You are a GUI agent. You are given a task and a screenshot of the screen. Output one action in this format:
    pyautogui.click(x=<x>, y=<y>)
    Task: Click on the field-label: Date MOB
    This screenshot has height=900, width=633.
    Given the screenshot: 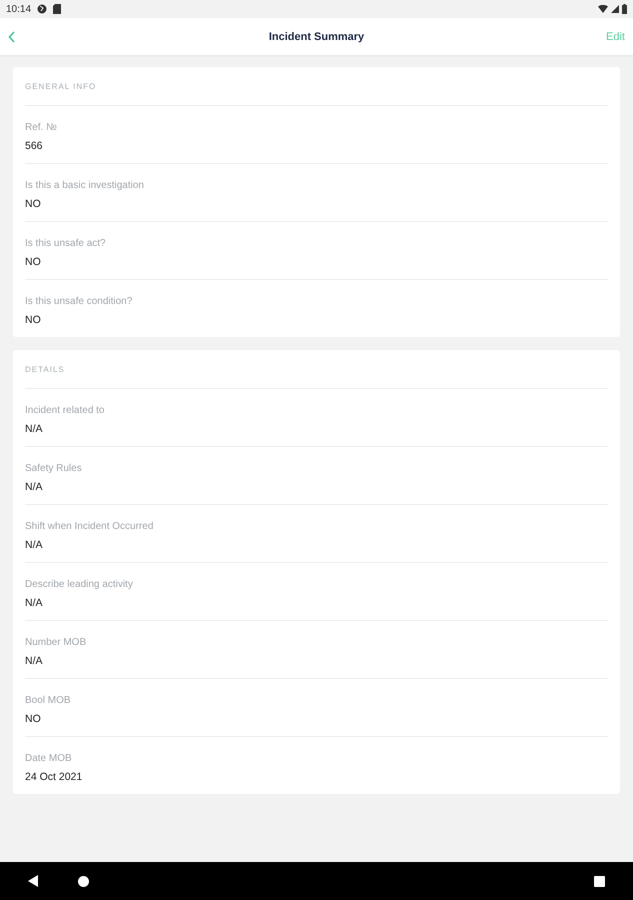 What is the action you would take?
    pyautogui.click(x=48, y=758)
    